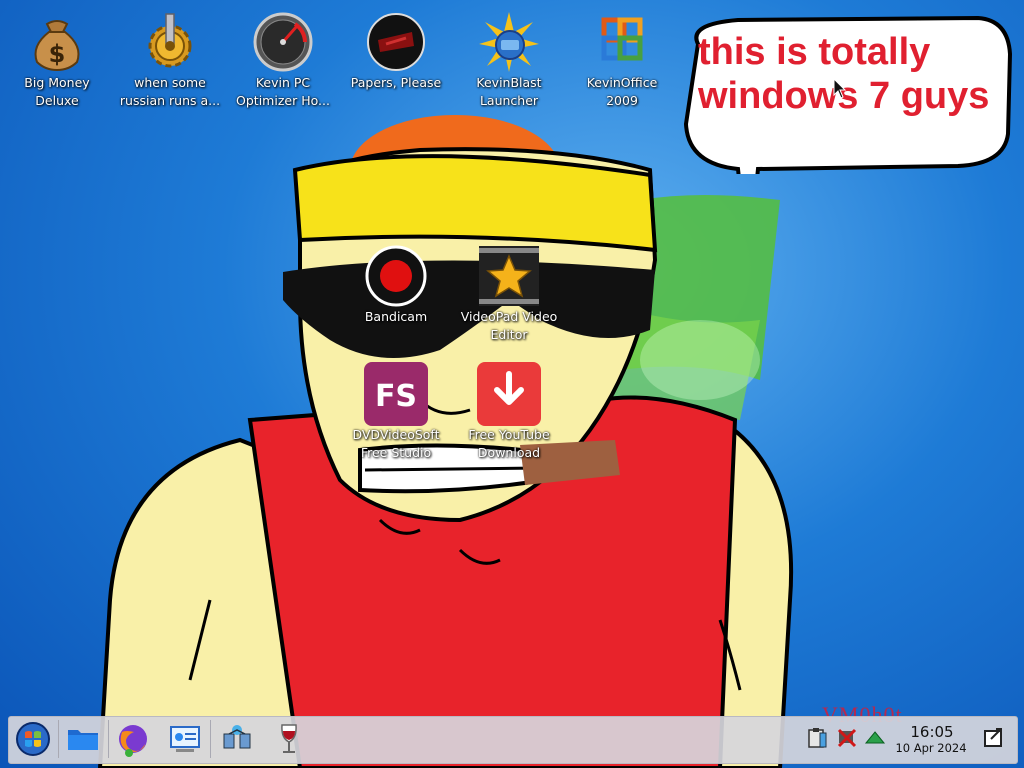  I want to click on desktop-icon-dvdvideosoft: FS DVDVideoSoft Free Studio, so click(396, 412).